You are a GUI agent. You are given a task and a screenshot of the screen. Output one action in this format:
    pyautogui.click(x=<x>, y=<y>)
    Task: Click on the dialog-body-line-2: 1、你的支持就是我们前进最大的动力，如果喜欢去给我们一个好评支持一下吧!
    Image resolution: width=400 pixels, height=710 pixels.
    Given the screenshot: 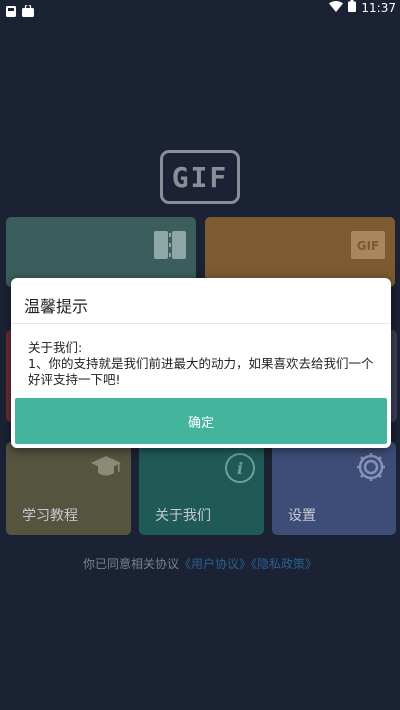 What is the action you would take?
    pyautogui.click(x=201, y=371)
    